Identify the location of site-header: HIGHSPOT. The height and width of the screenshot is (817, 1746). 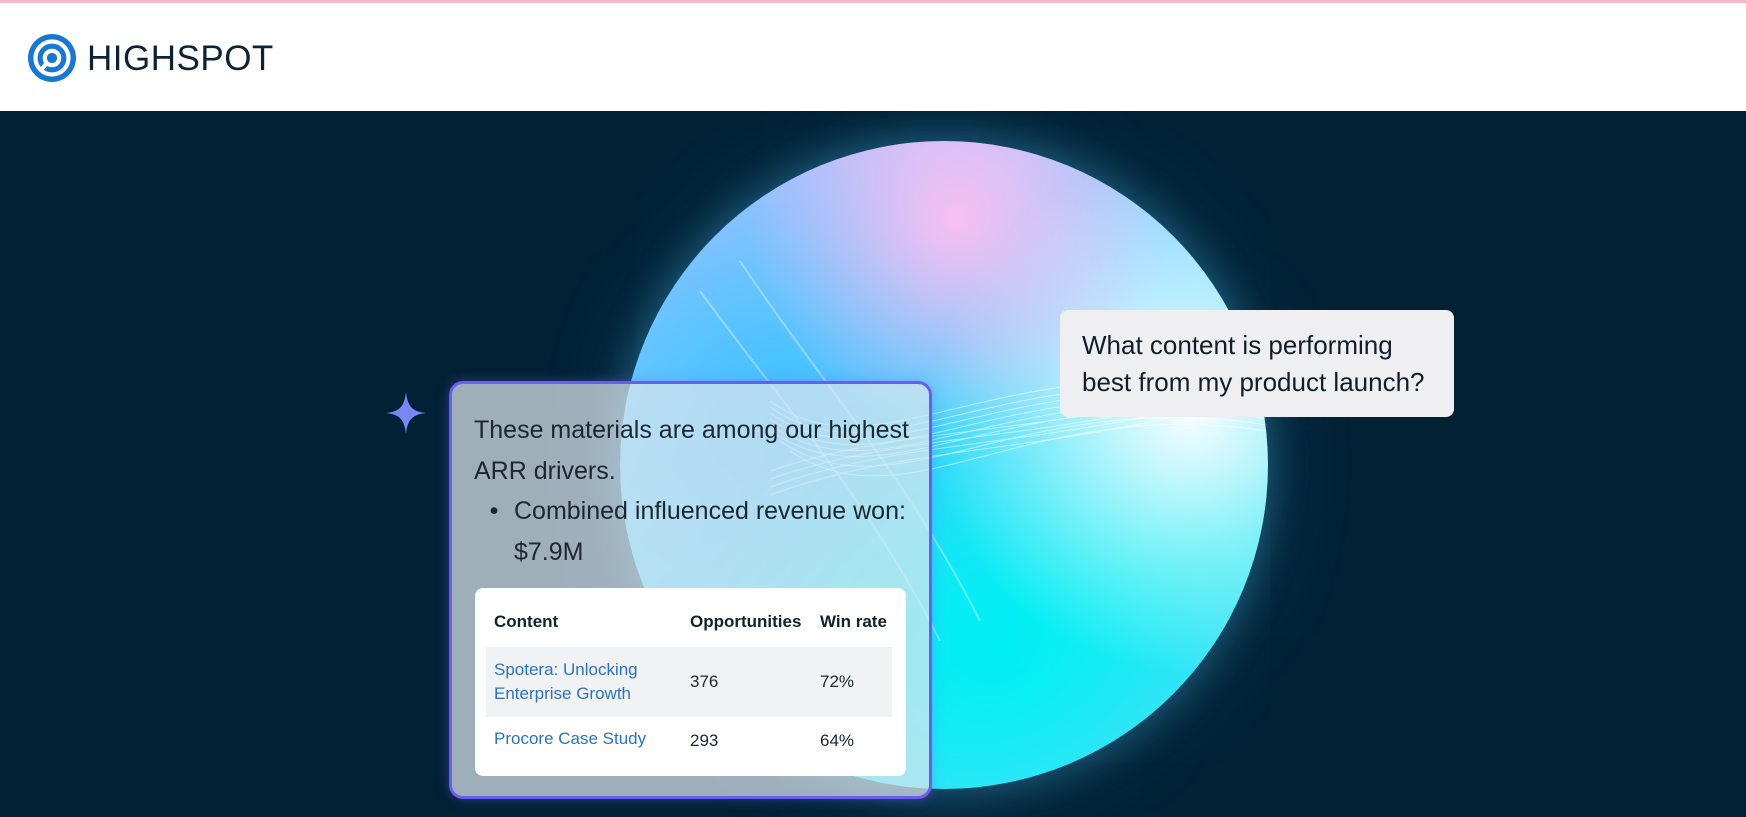
(873, 57).